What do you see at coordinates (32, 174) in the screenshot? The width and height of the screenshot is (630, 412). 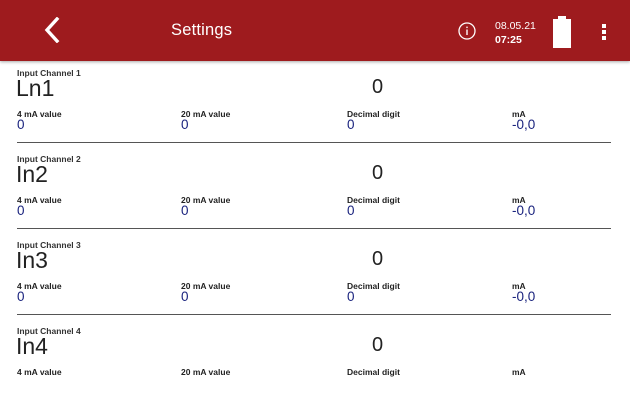 I see `channel-name: In2` at bounding box center [32, 174].